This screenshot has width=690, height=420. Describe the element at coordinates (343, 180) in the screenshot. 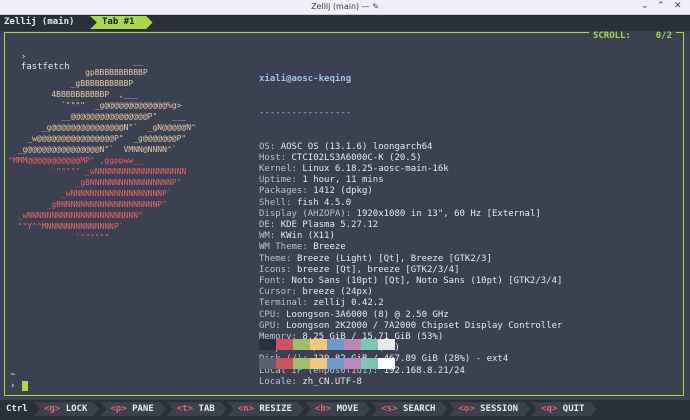

I see `info-value: 1 hour, 11 mins` at that location.